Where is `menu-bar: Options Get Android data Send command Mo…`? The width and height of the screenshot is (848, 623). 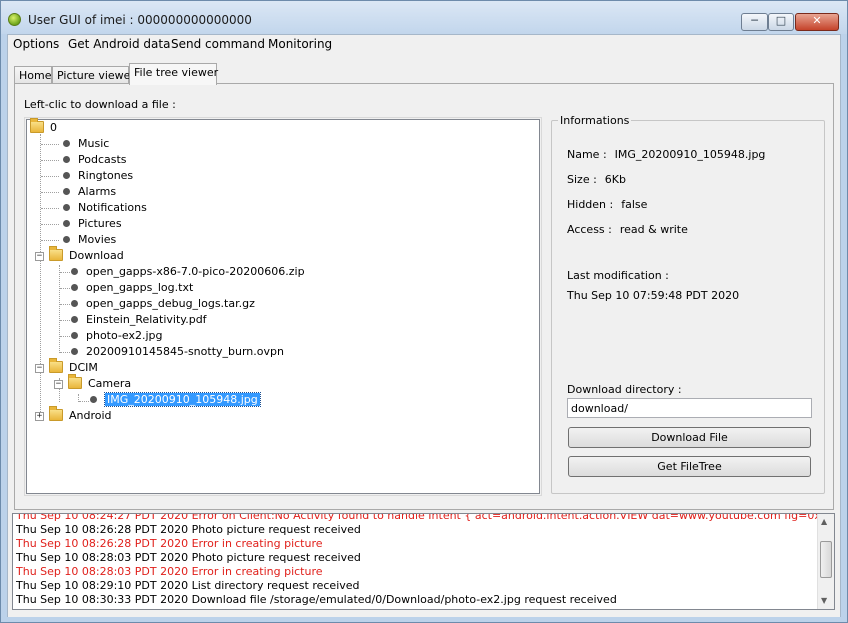
menu-bar: Options Get Android data Send command Mo… is located at coordinates (424, 45).